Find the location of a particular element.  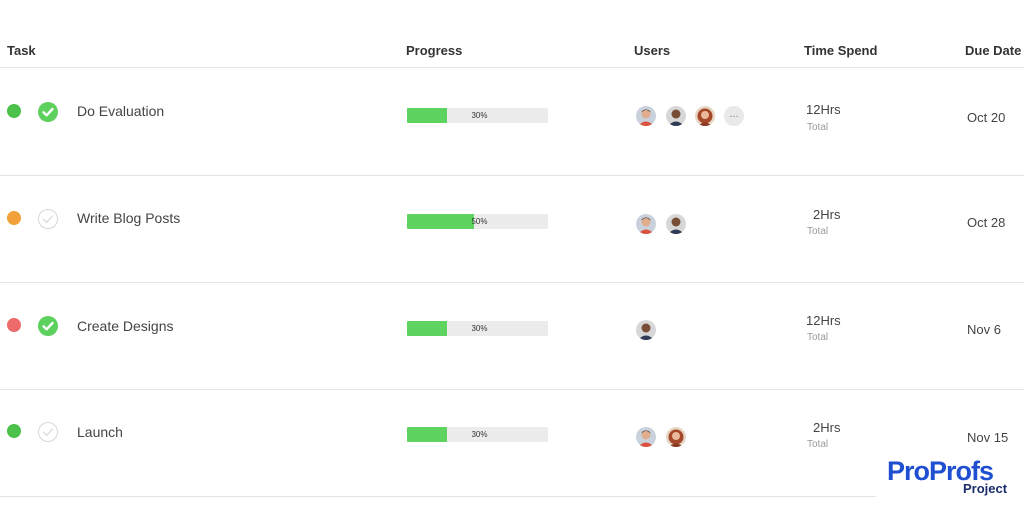

column-header-progress: Progress is located at coordinates (434, 50).